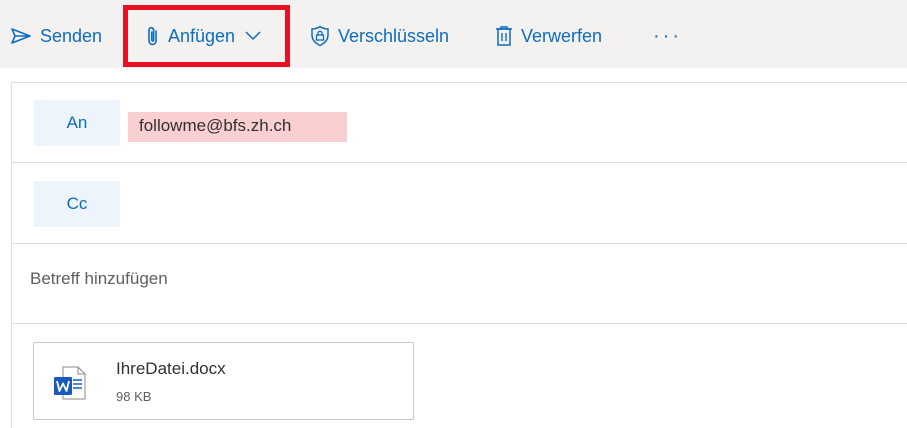 This screenshot has width=907, height=428. What do you see at coordinates (320, 36) in the screenshot?
I see `shield-lock-icon` at bounding box center [320, 36].